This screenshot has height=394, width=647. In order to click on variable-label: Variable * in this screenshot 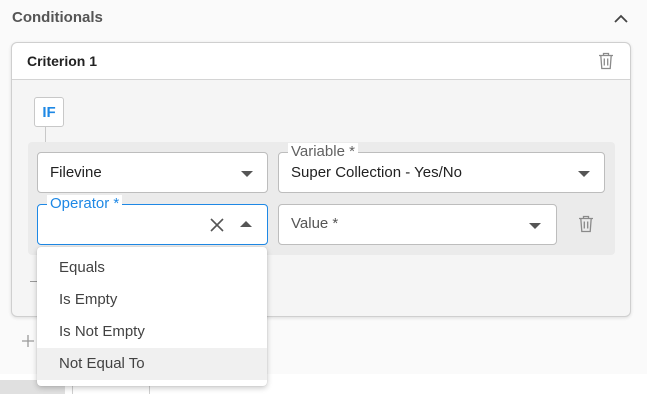, I will do `click(323, 152)`.